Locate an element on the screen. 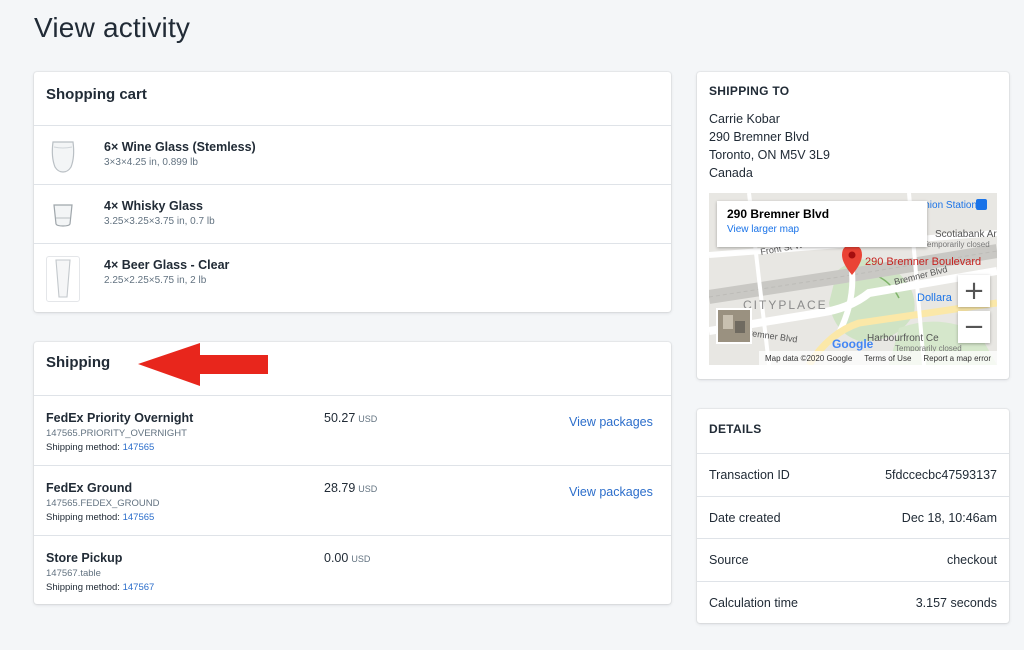 The height and width of the screenshot is (650, 1024). detail-value: 3.157 seconds is located at coordinates (956, 602).